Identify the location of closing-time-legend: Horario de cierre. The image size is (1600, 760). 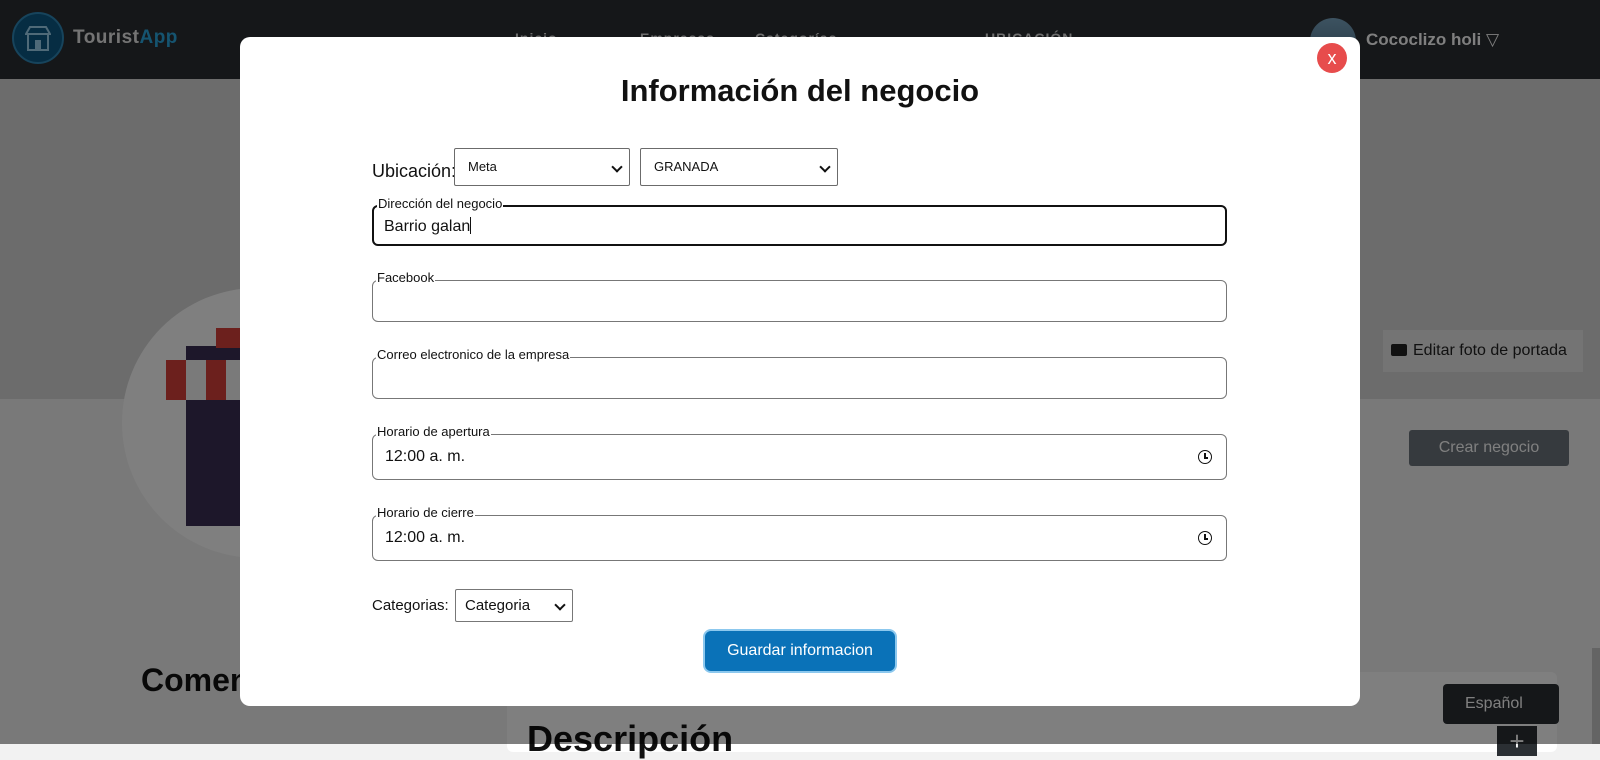
(425, 512).